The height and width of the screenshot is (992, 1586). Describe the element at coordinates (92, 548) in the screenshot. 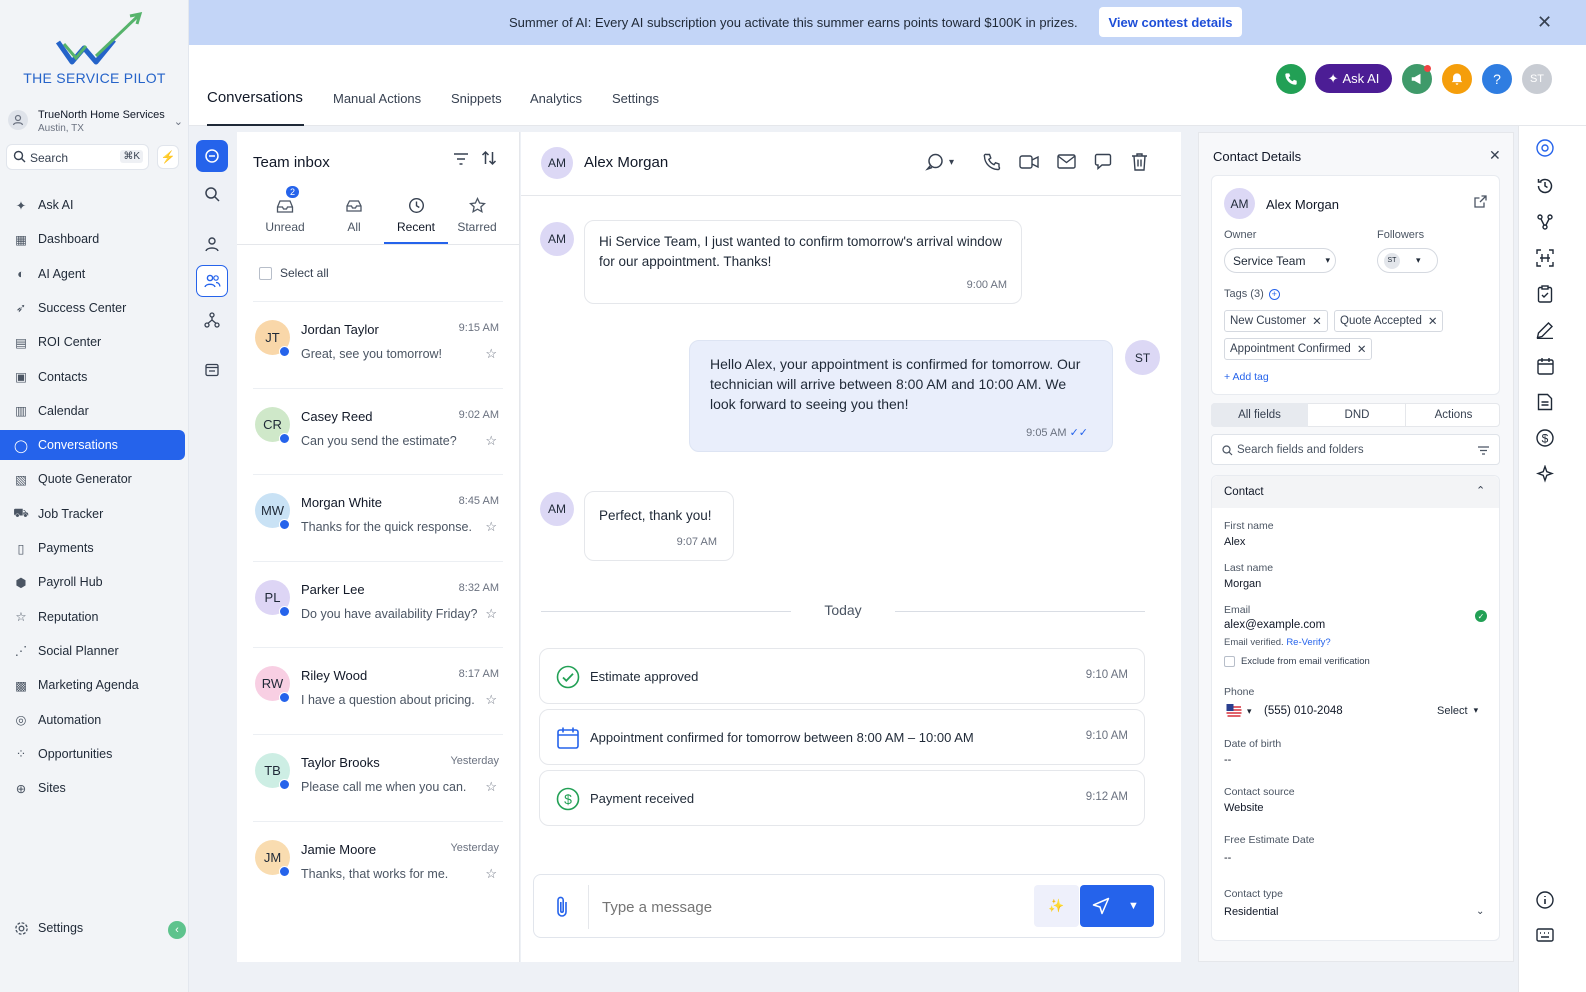

I see `sidebar-item-payments: ▯ Payments` at that location.